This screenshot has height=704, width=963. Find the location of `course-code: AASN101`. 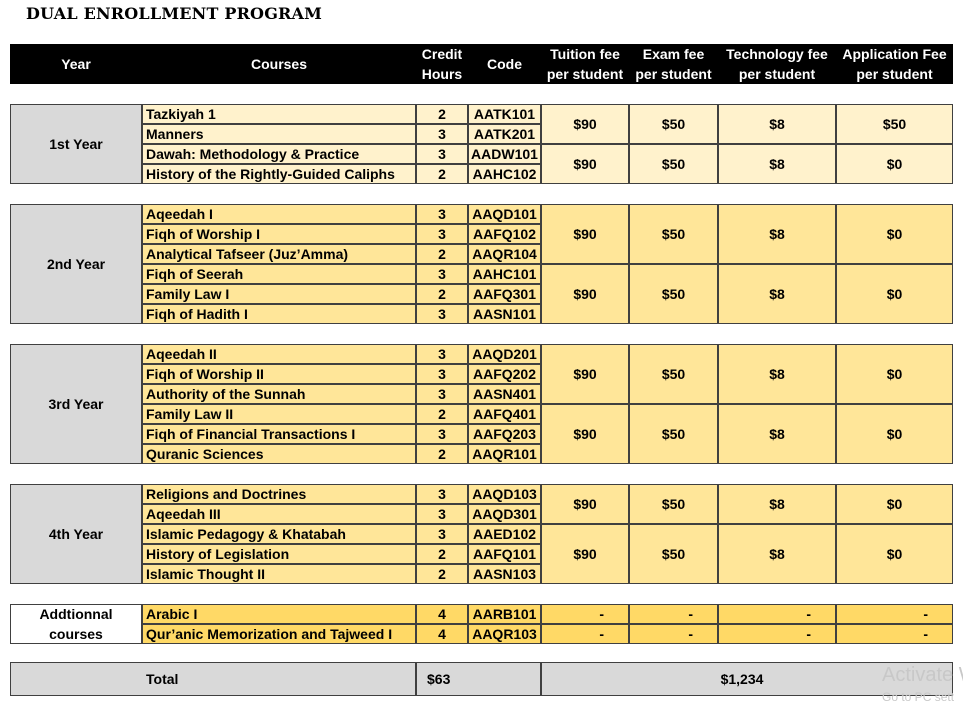

course-code: AASN101 is located at coordinates (504, 314).